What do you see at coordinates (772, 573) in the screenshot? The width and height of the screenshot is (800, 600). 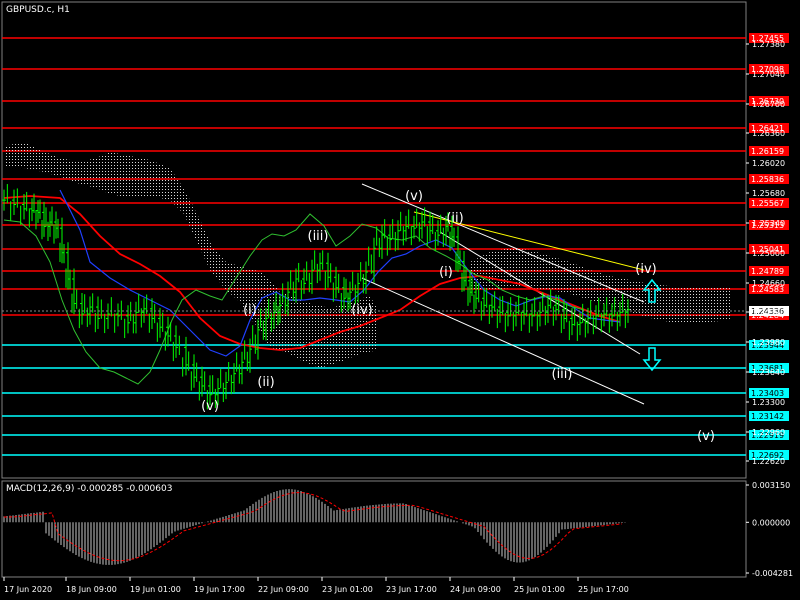 I see `macd-tick-label: -0.004281` at bounding box center [772, 573].